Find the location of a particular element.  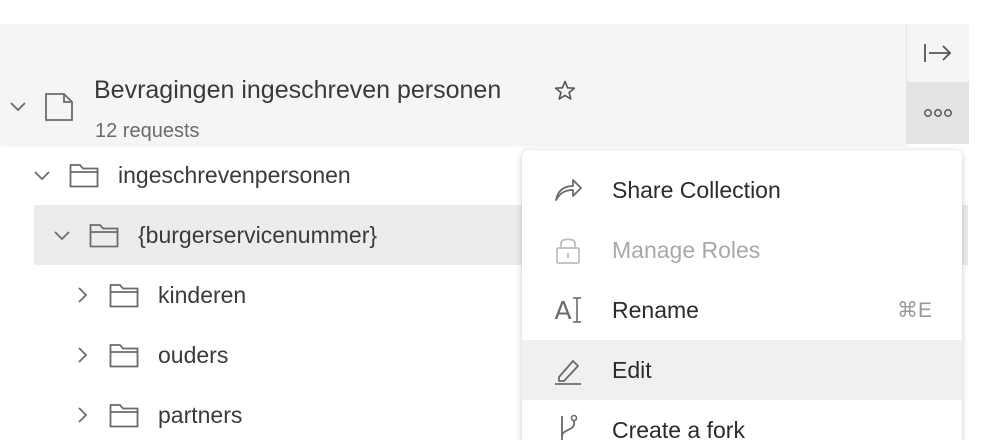

collection-title: Bevragingen ingeschreven personen is located at coordinates (298, 90).